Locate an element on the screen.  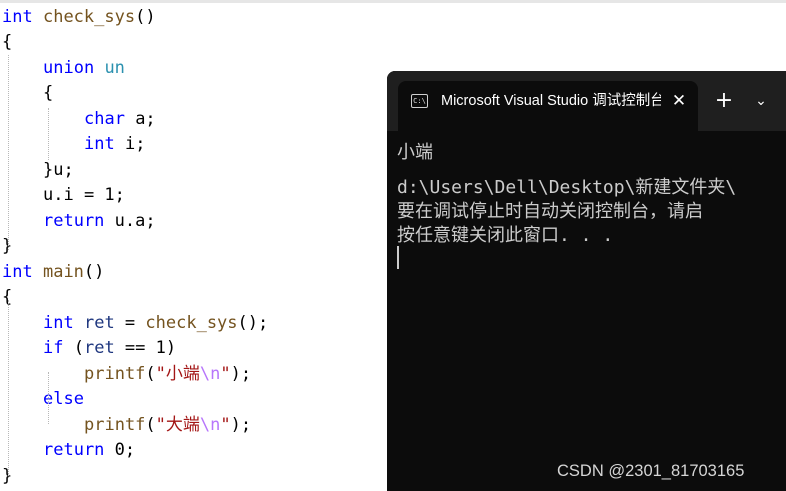
code-token: union is located at coordinates (69, 68).